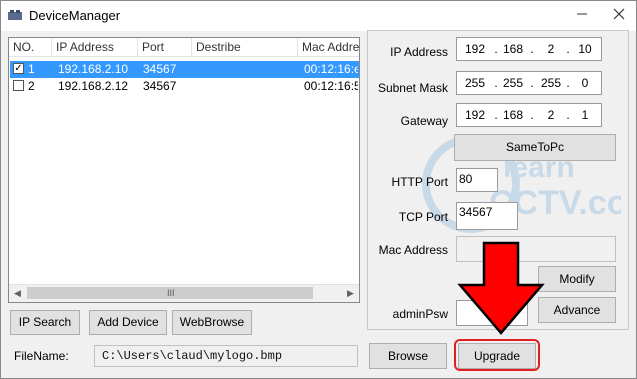  What do you see at coordinates (75, 15) in the screenshot?
I see `window-title: DeviceManager` at bounding box center [75, 15].